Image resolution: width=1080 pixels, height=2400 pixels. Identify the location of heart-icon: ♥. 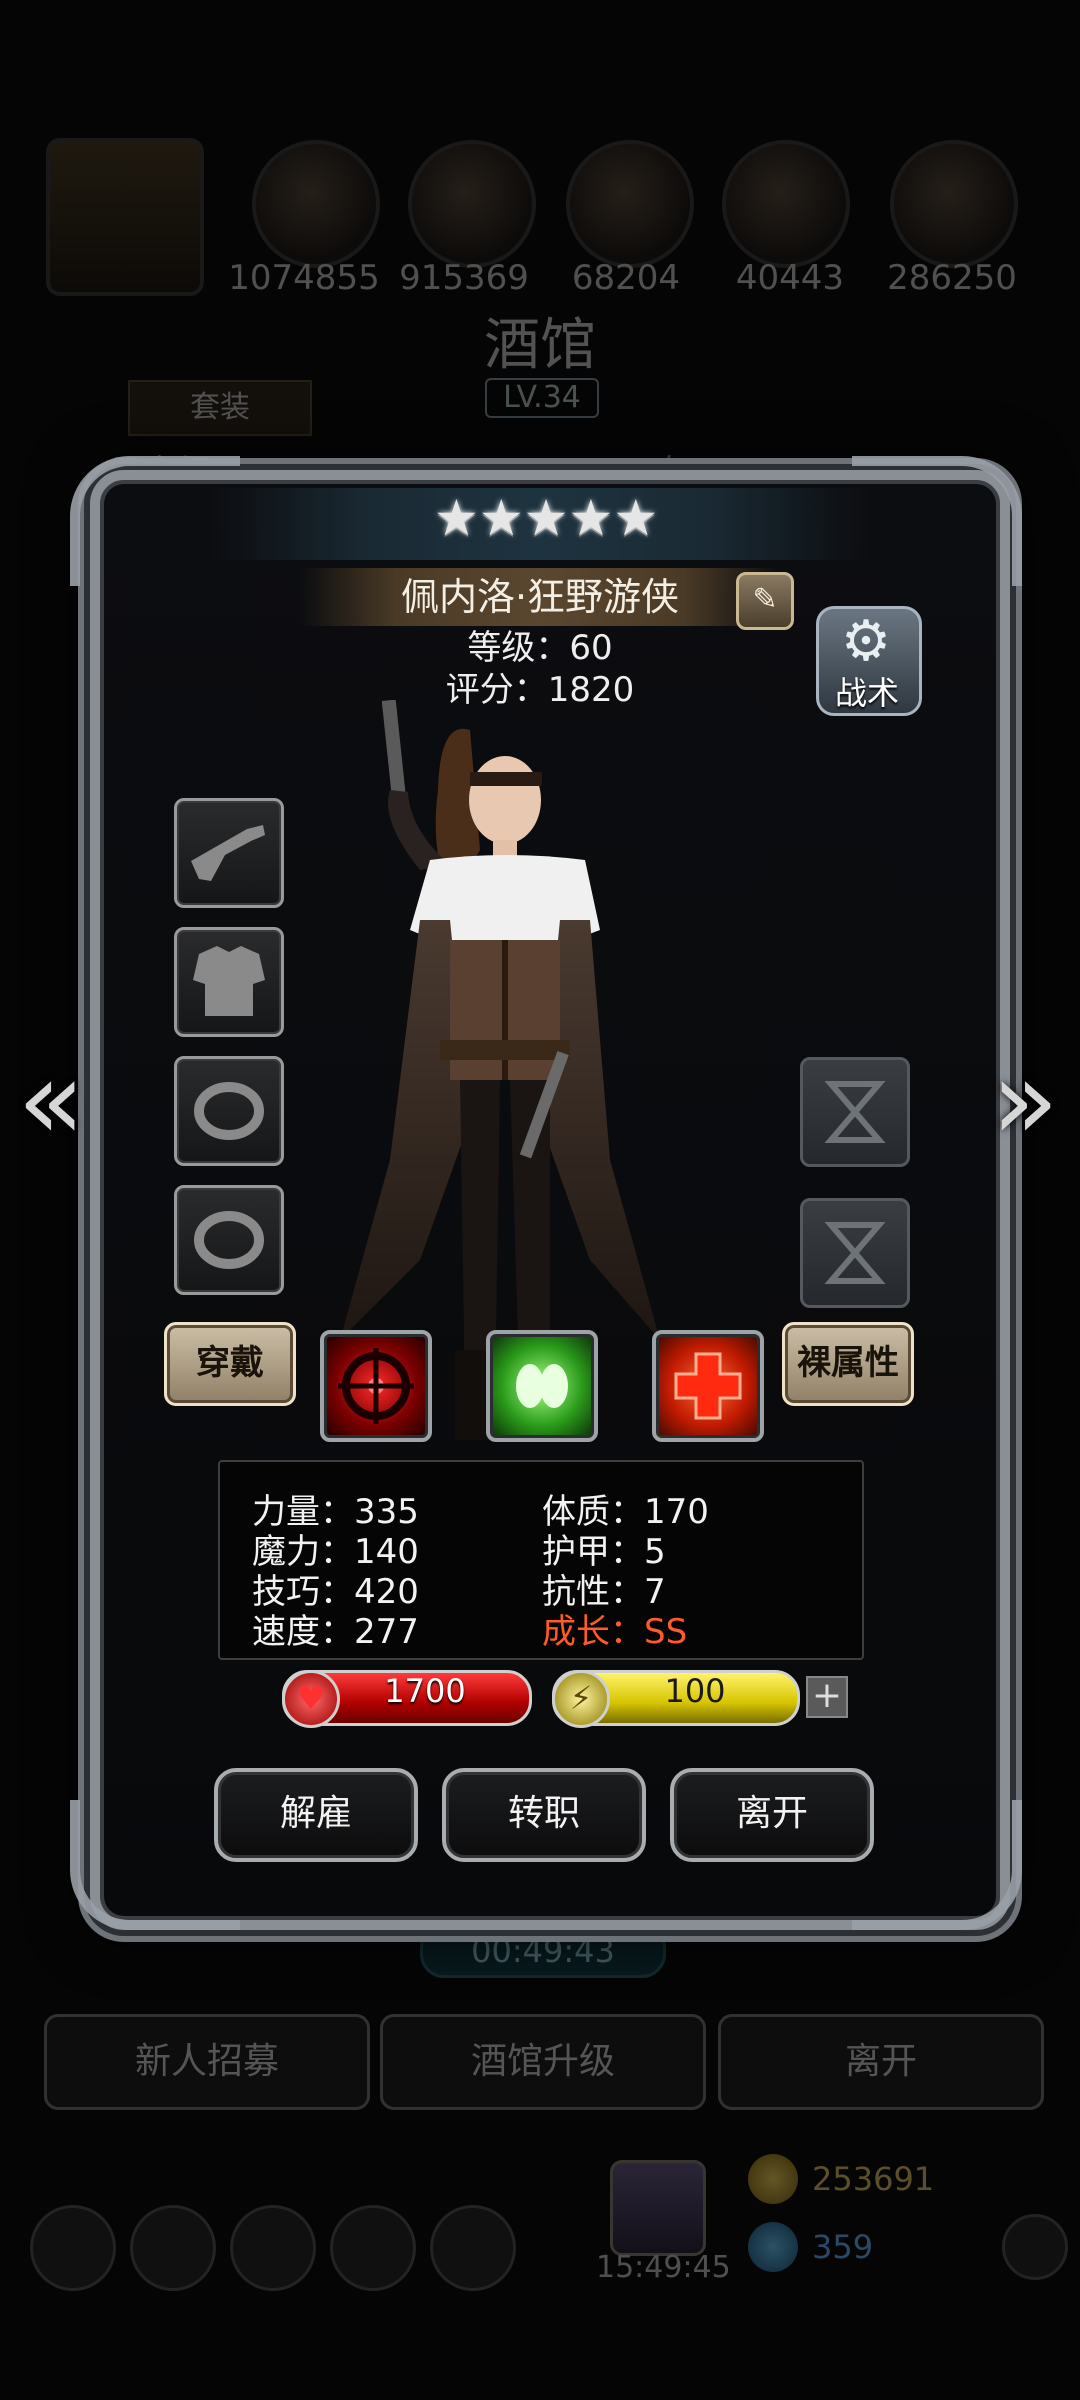
(311, 1699).